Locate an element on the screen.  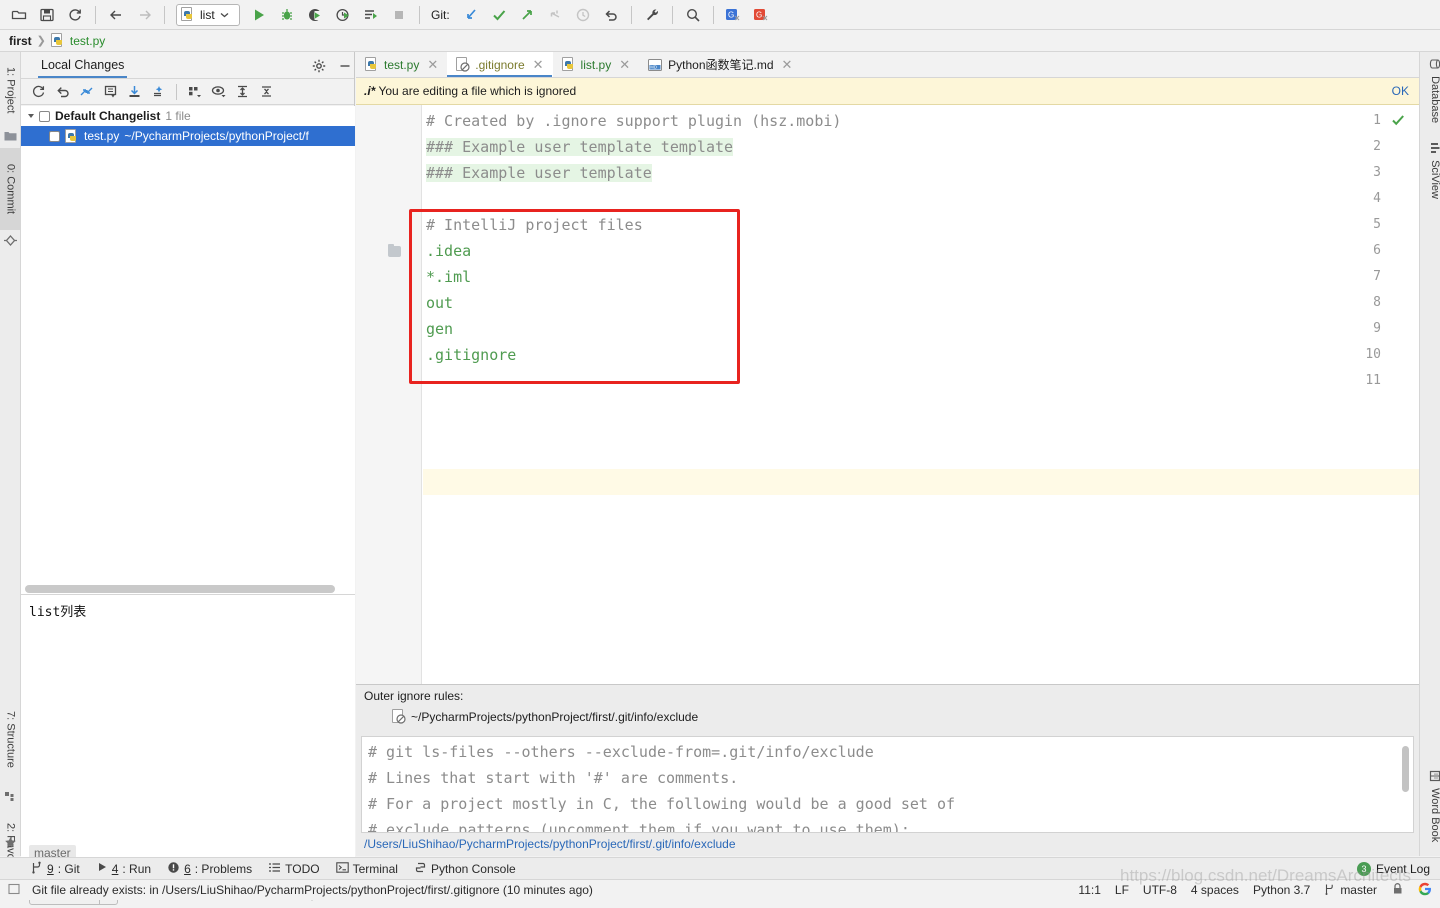
search-icon is located at coordinates (693, 15).